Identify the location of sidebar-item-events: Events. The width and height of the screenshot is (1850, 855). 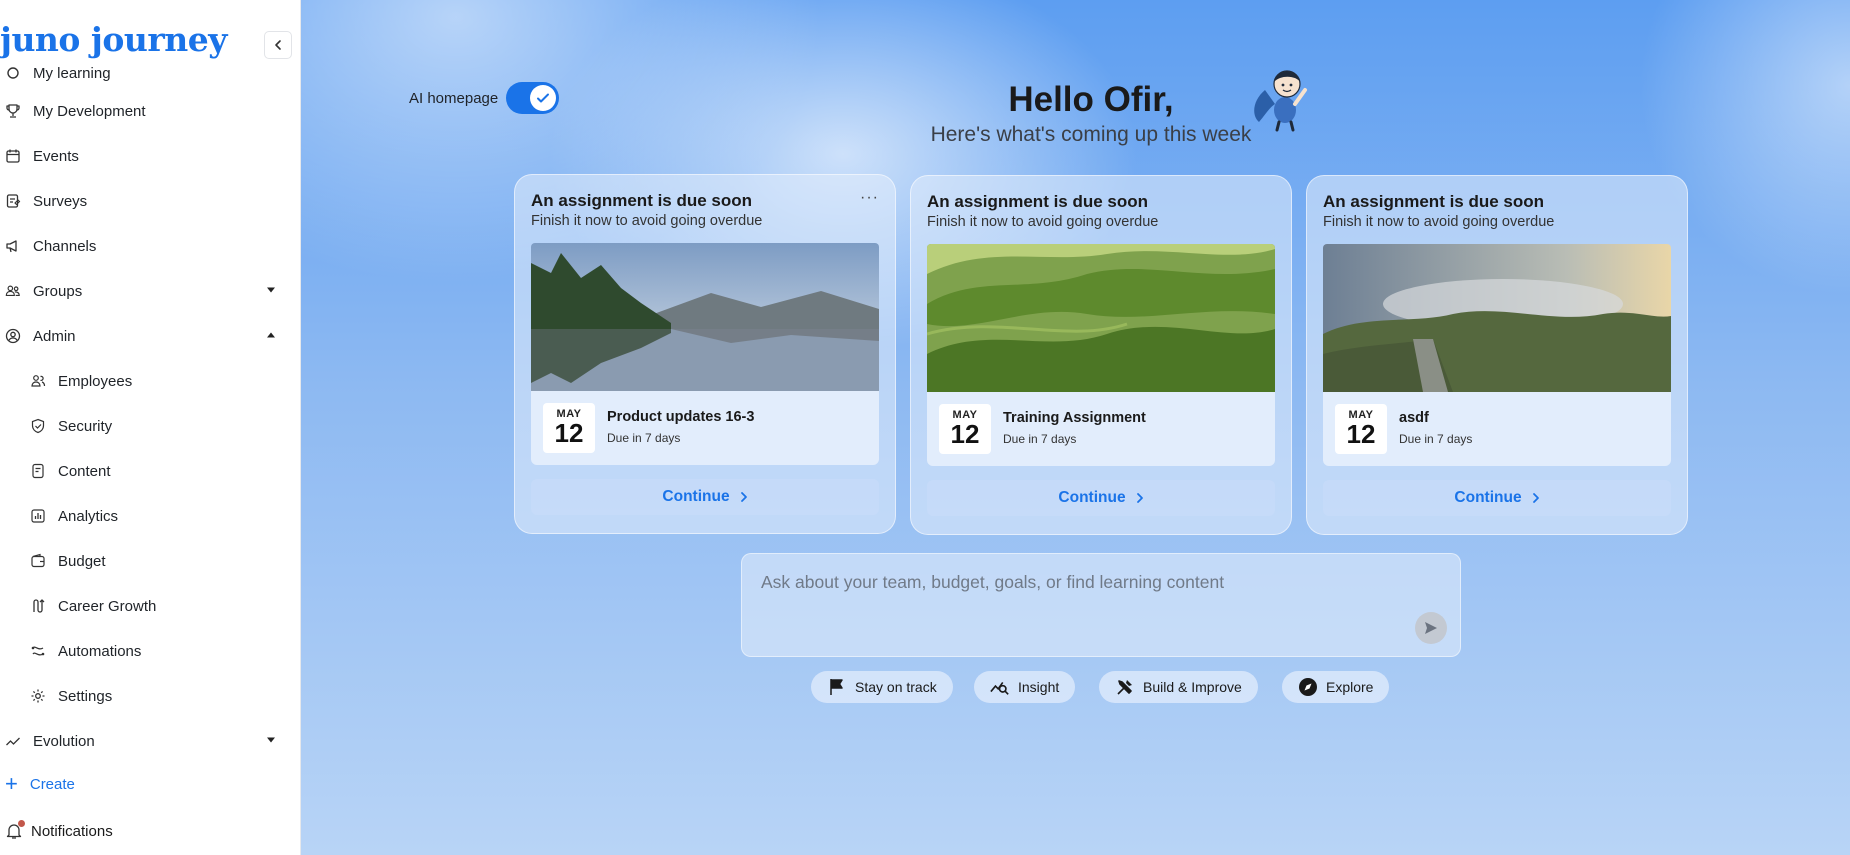
(150, 156).